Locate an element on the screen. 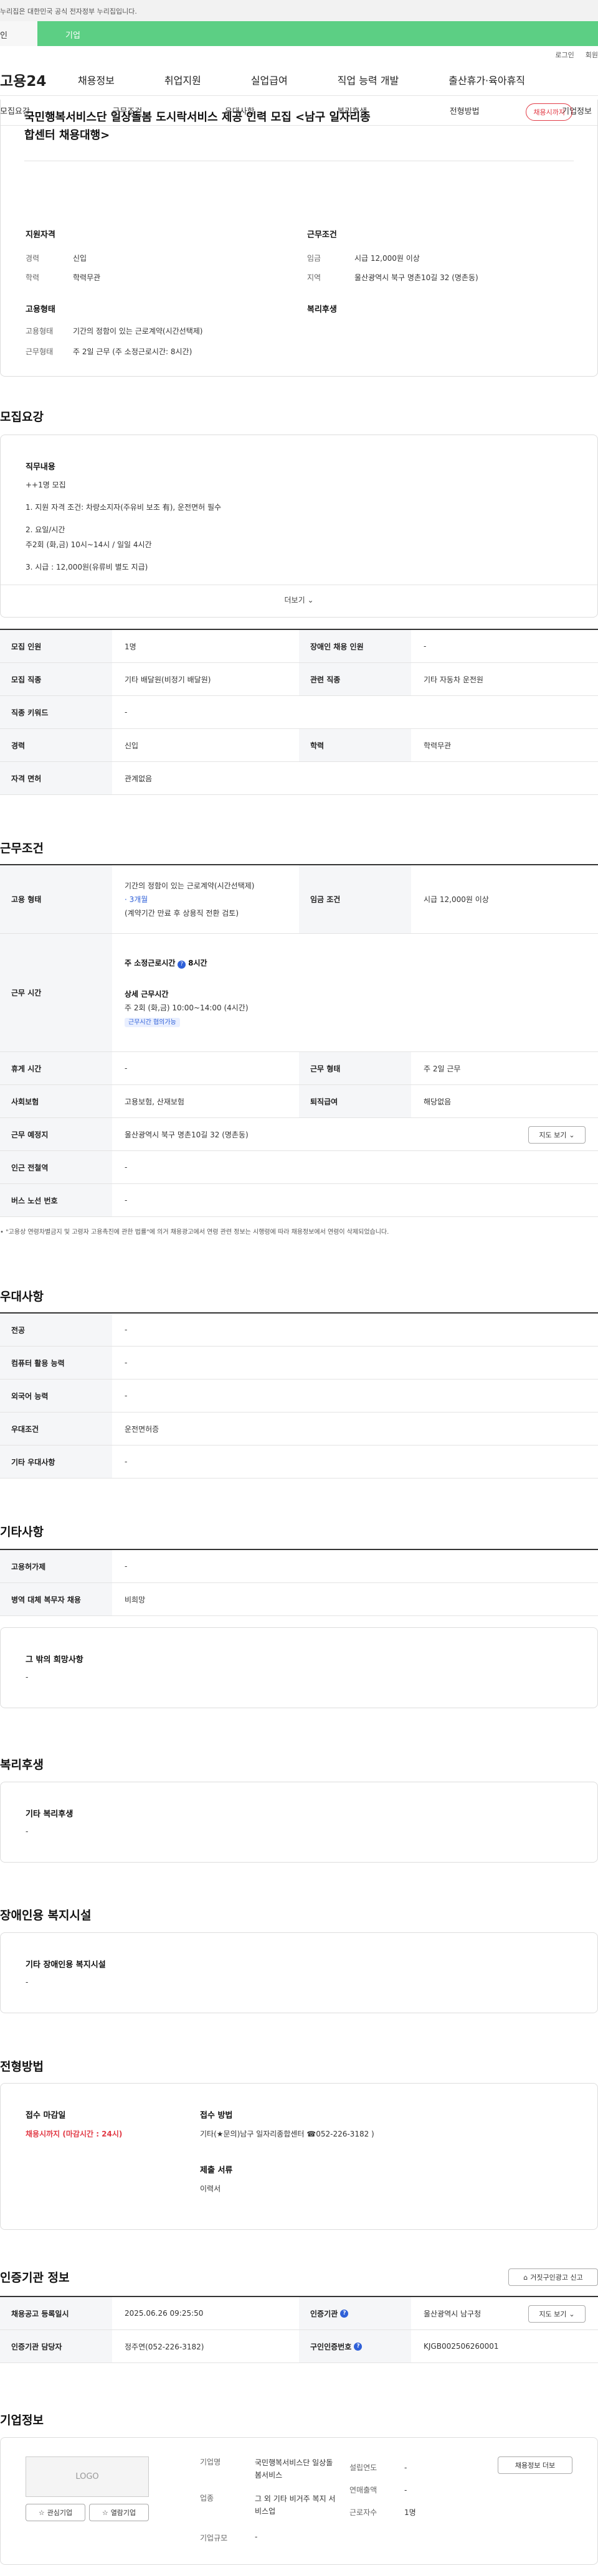  table-row: 사회보험 고용보험, 산재보험 퇴직급여 해당없음 is located at coordinates (299, 1101).